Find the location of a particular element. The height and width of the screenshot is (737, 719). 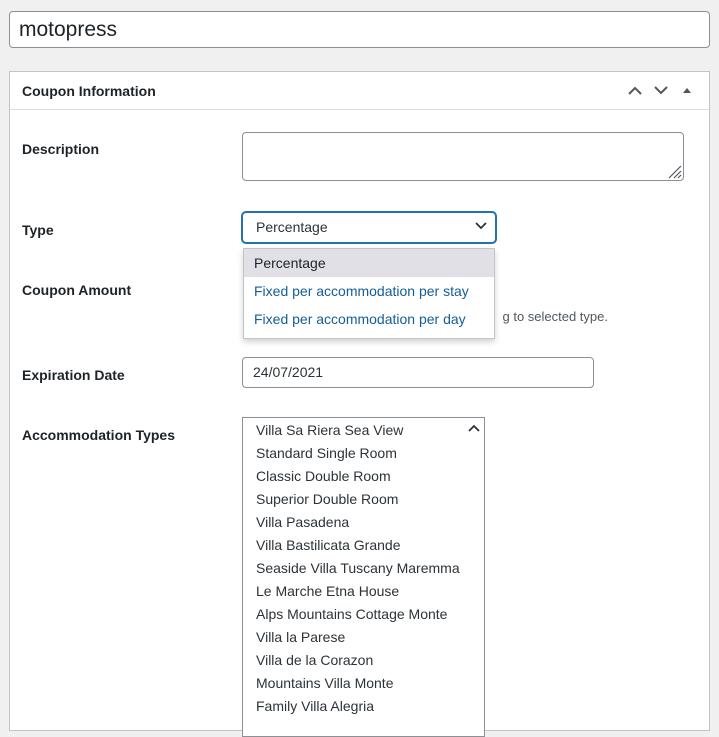

resize-grip-icon is located at coordinates (673, 170).